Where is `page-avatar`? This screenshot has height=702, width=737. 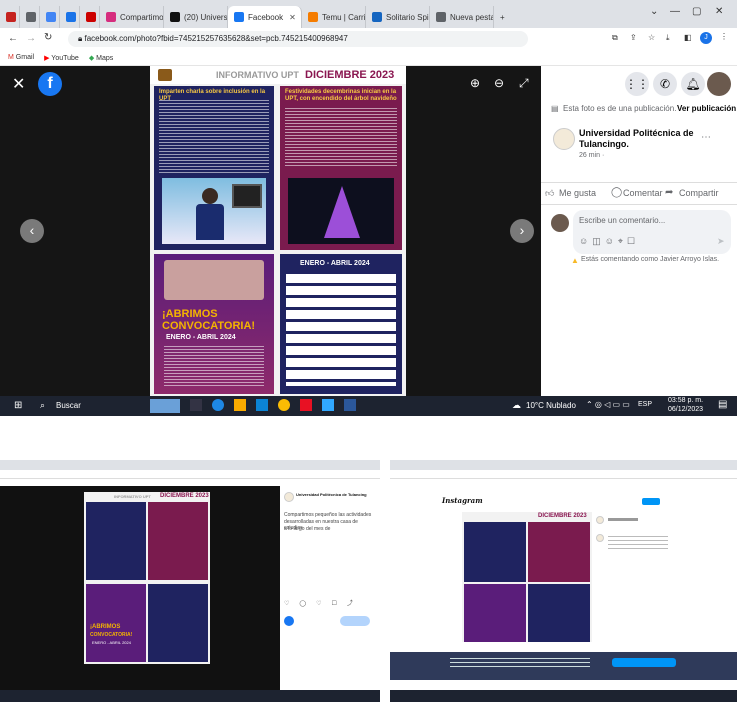 page-avatar is located at coordinates (564, 139).